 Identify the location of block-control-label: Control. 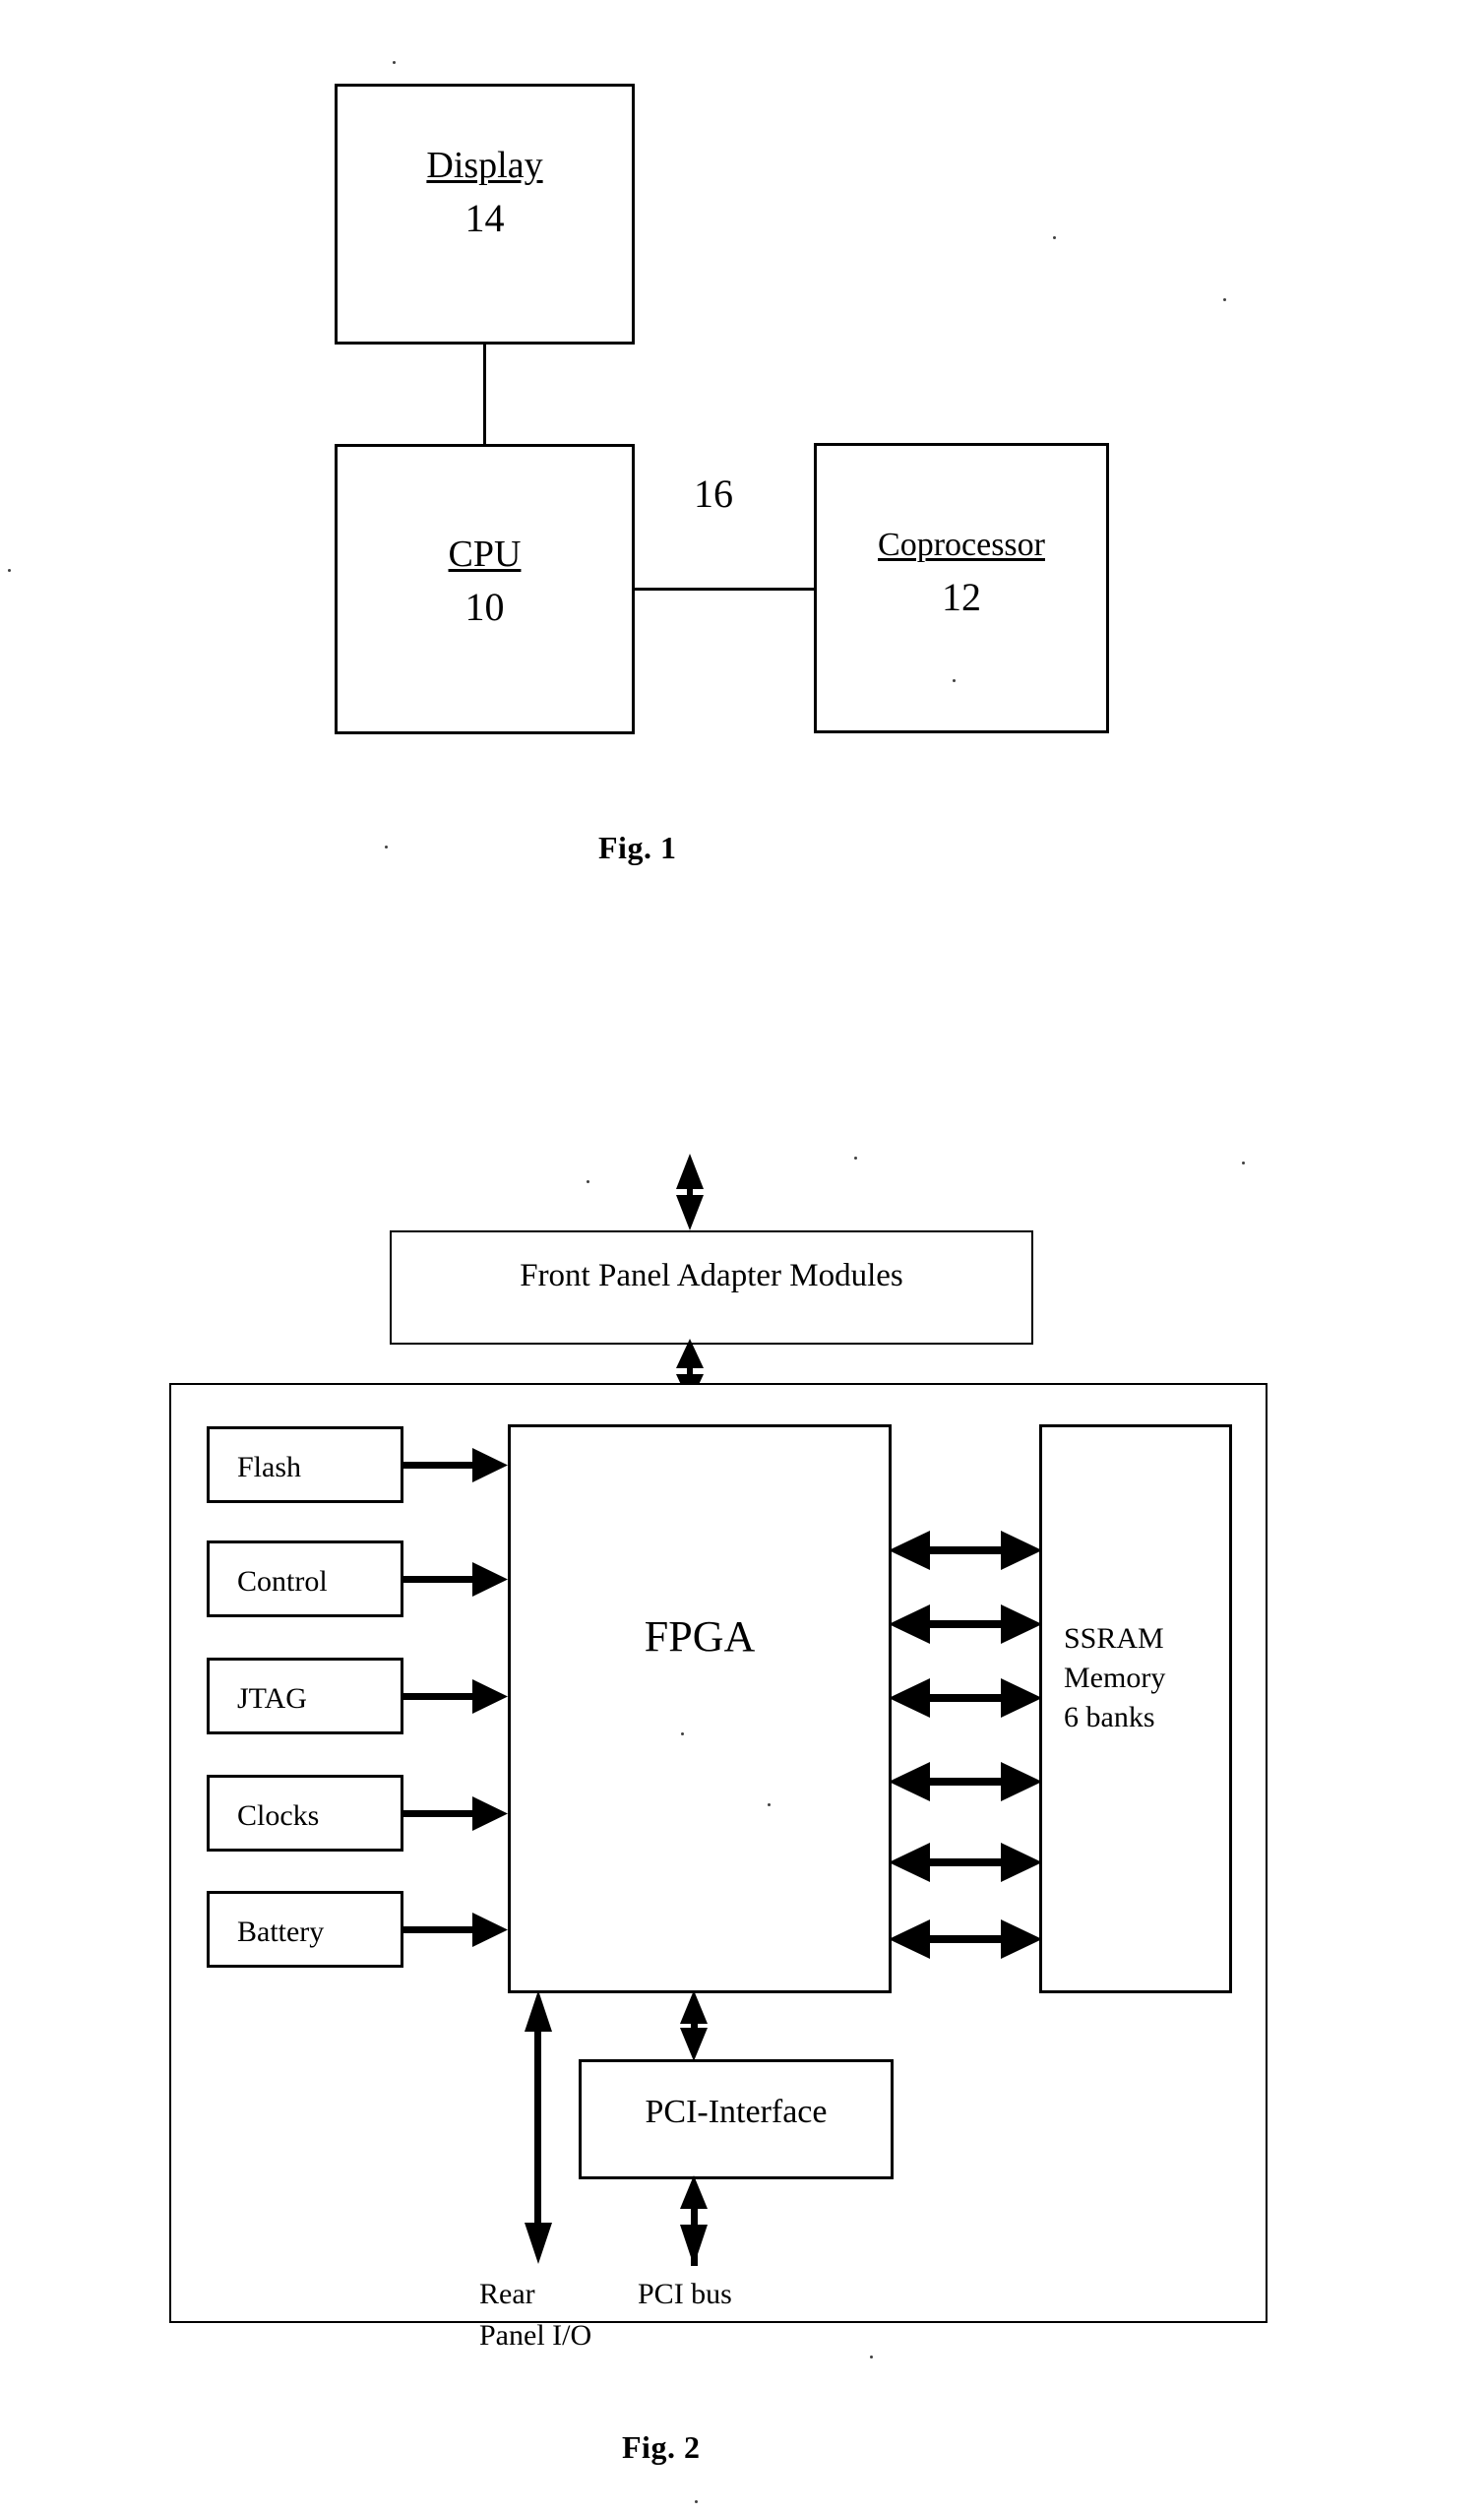
(283, 1582).